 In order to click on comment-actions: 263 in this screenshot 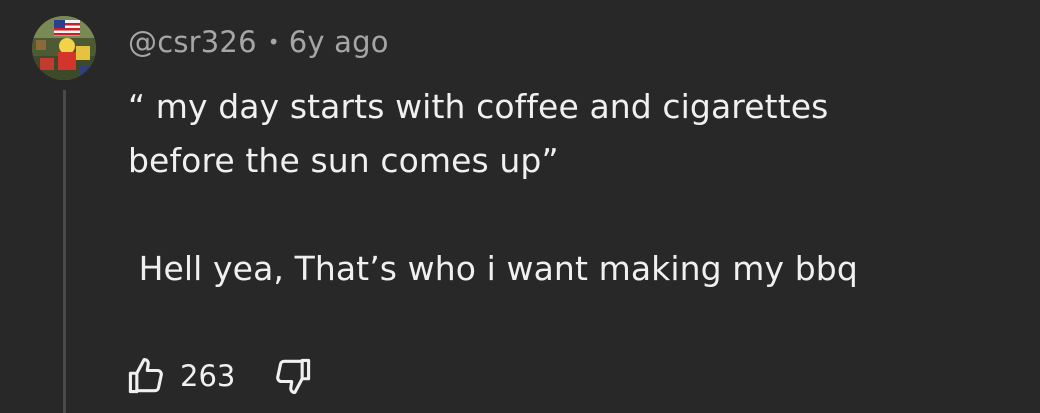, I will do `click(219, 376)`.